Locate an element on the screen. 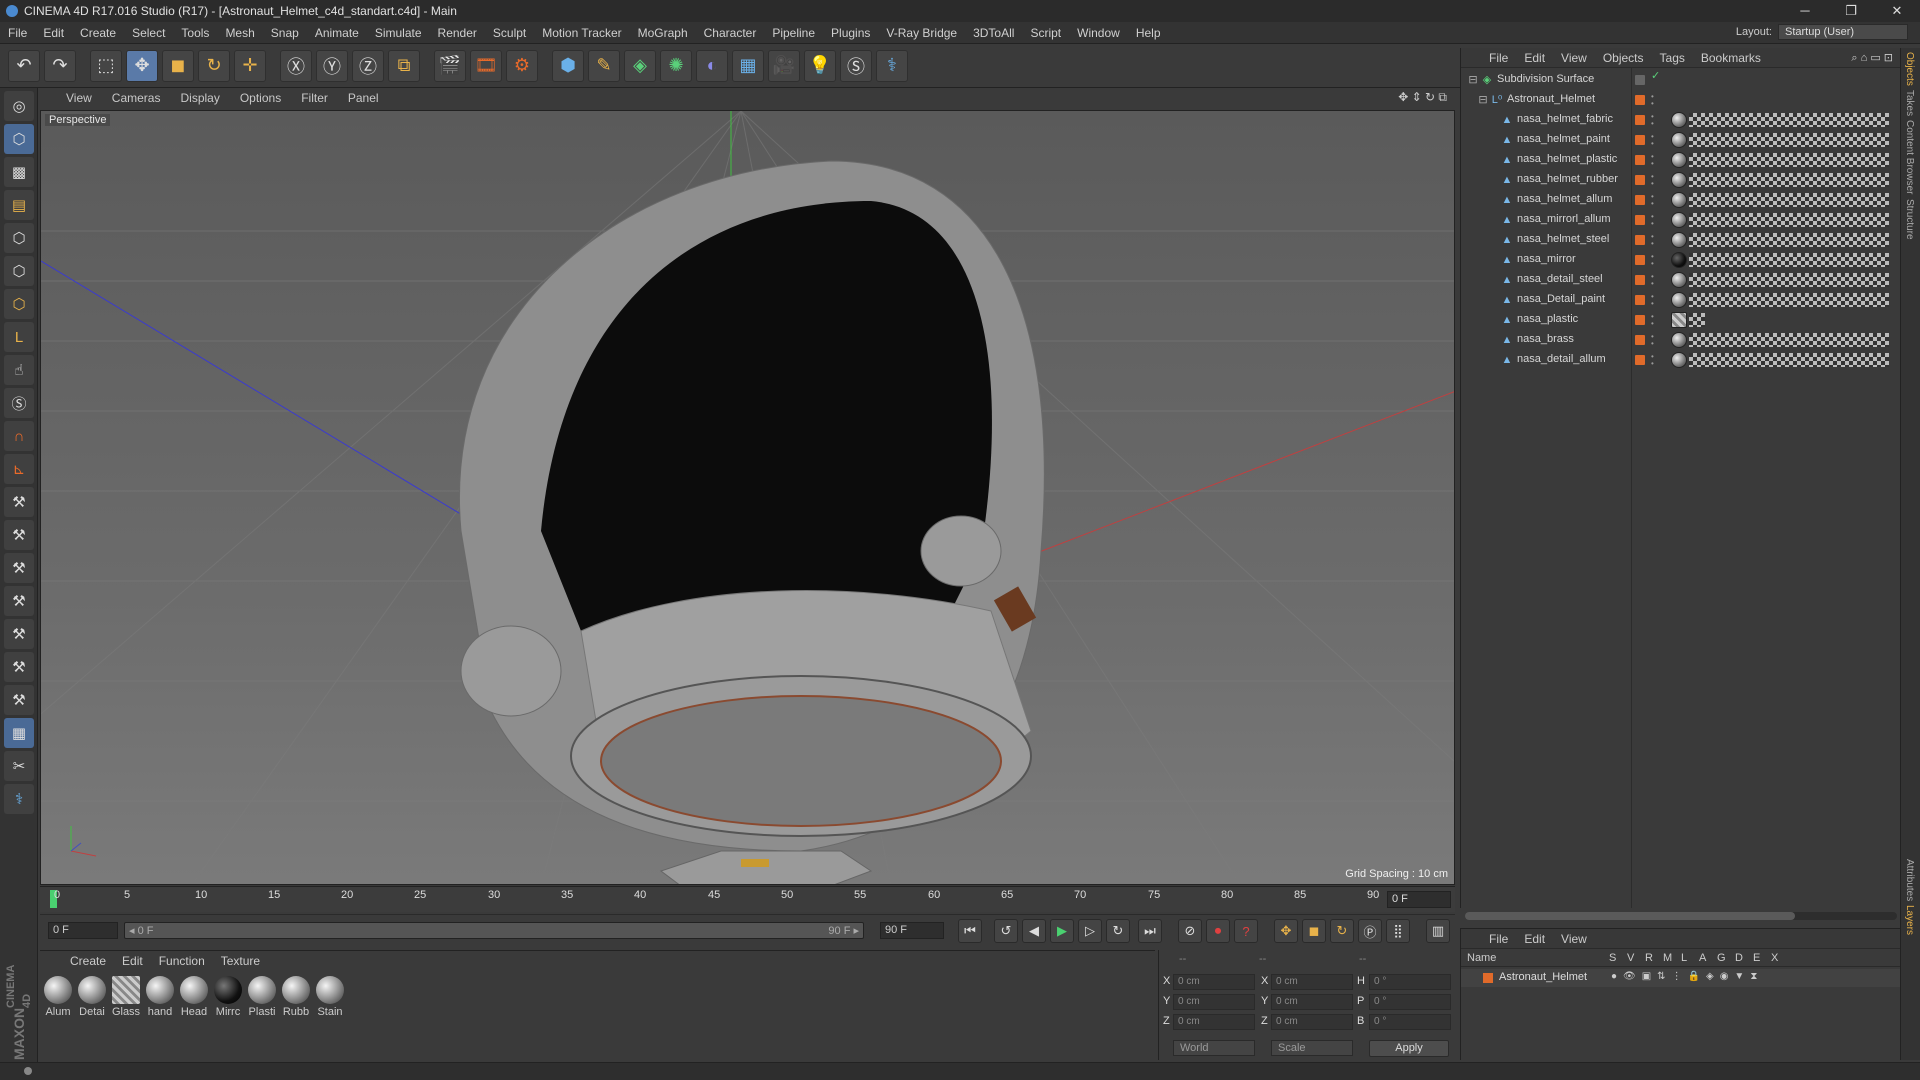 This screenshot has width=1920, height=1080. magnet-icon: ∩ is located at coordinates (19, 436).